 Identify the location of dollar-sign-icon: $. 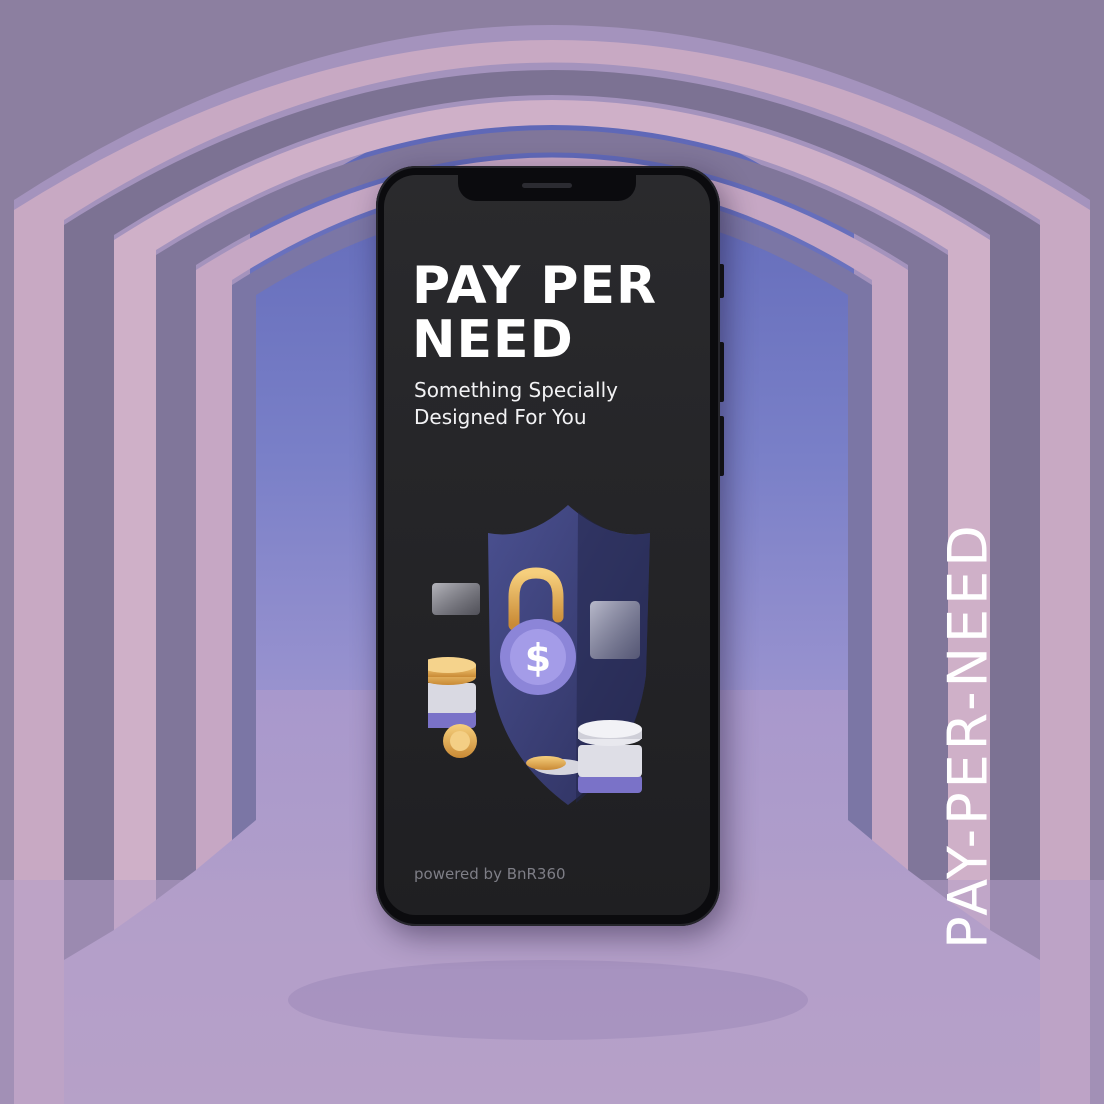
(538, 658).